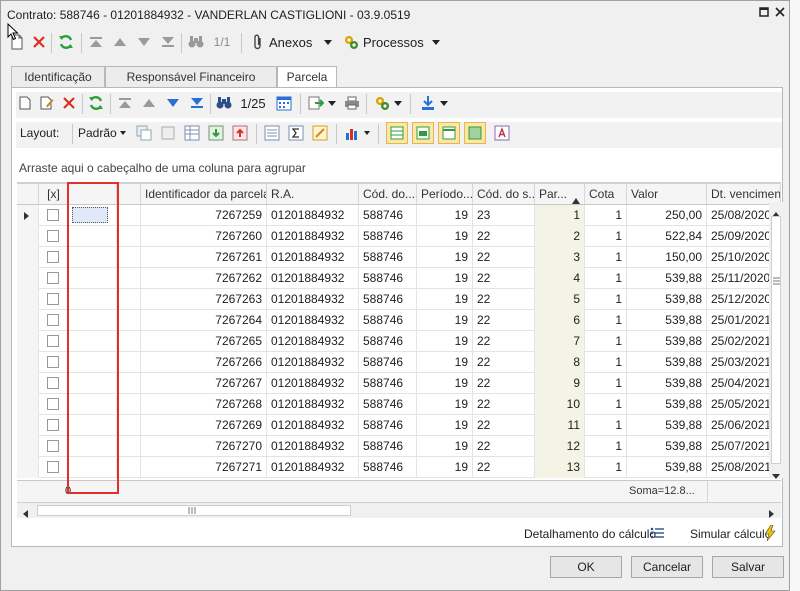 The height and width of the screenshot is (591, 800). Describe the element at coordinates (69, 103) in the screenshot. I see `delete-icon` at that location.